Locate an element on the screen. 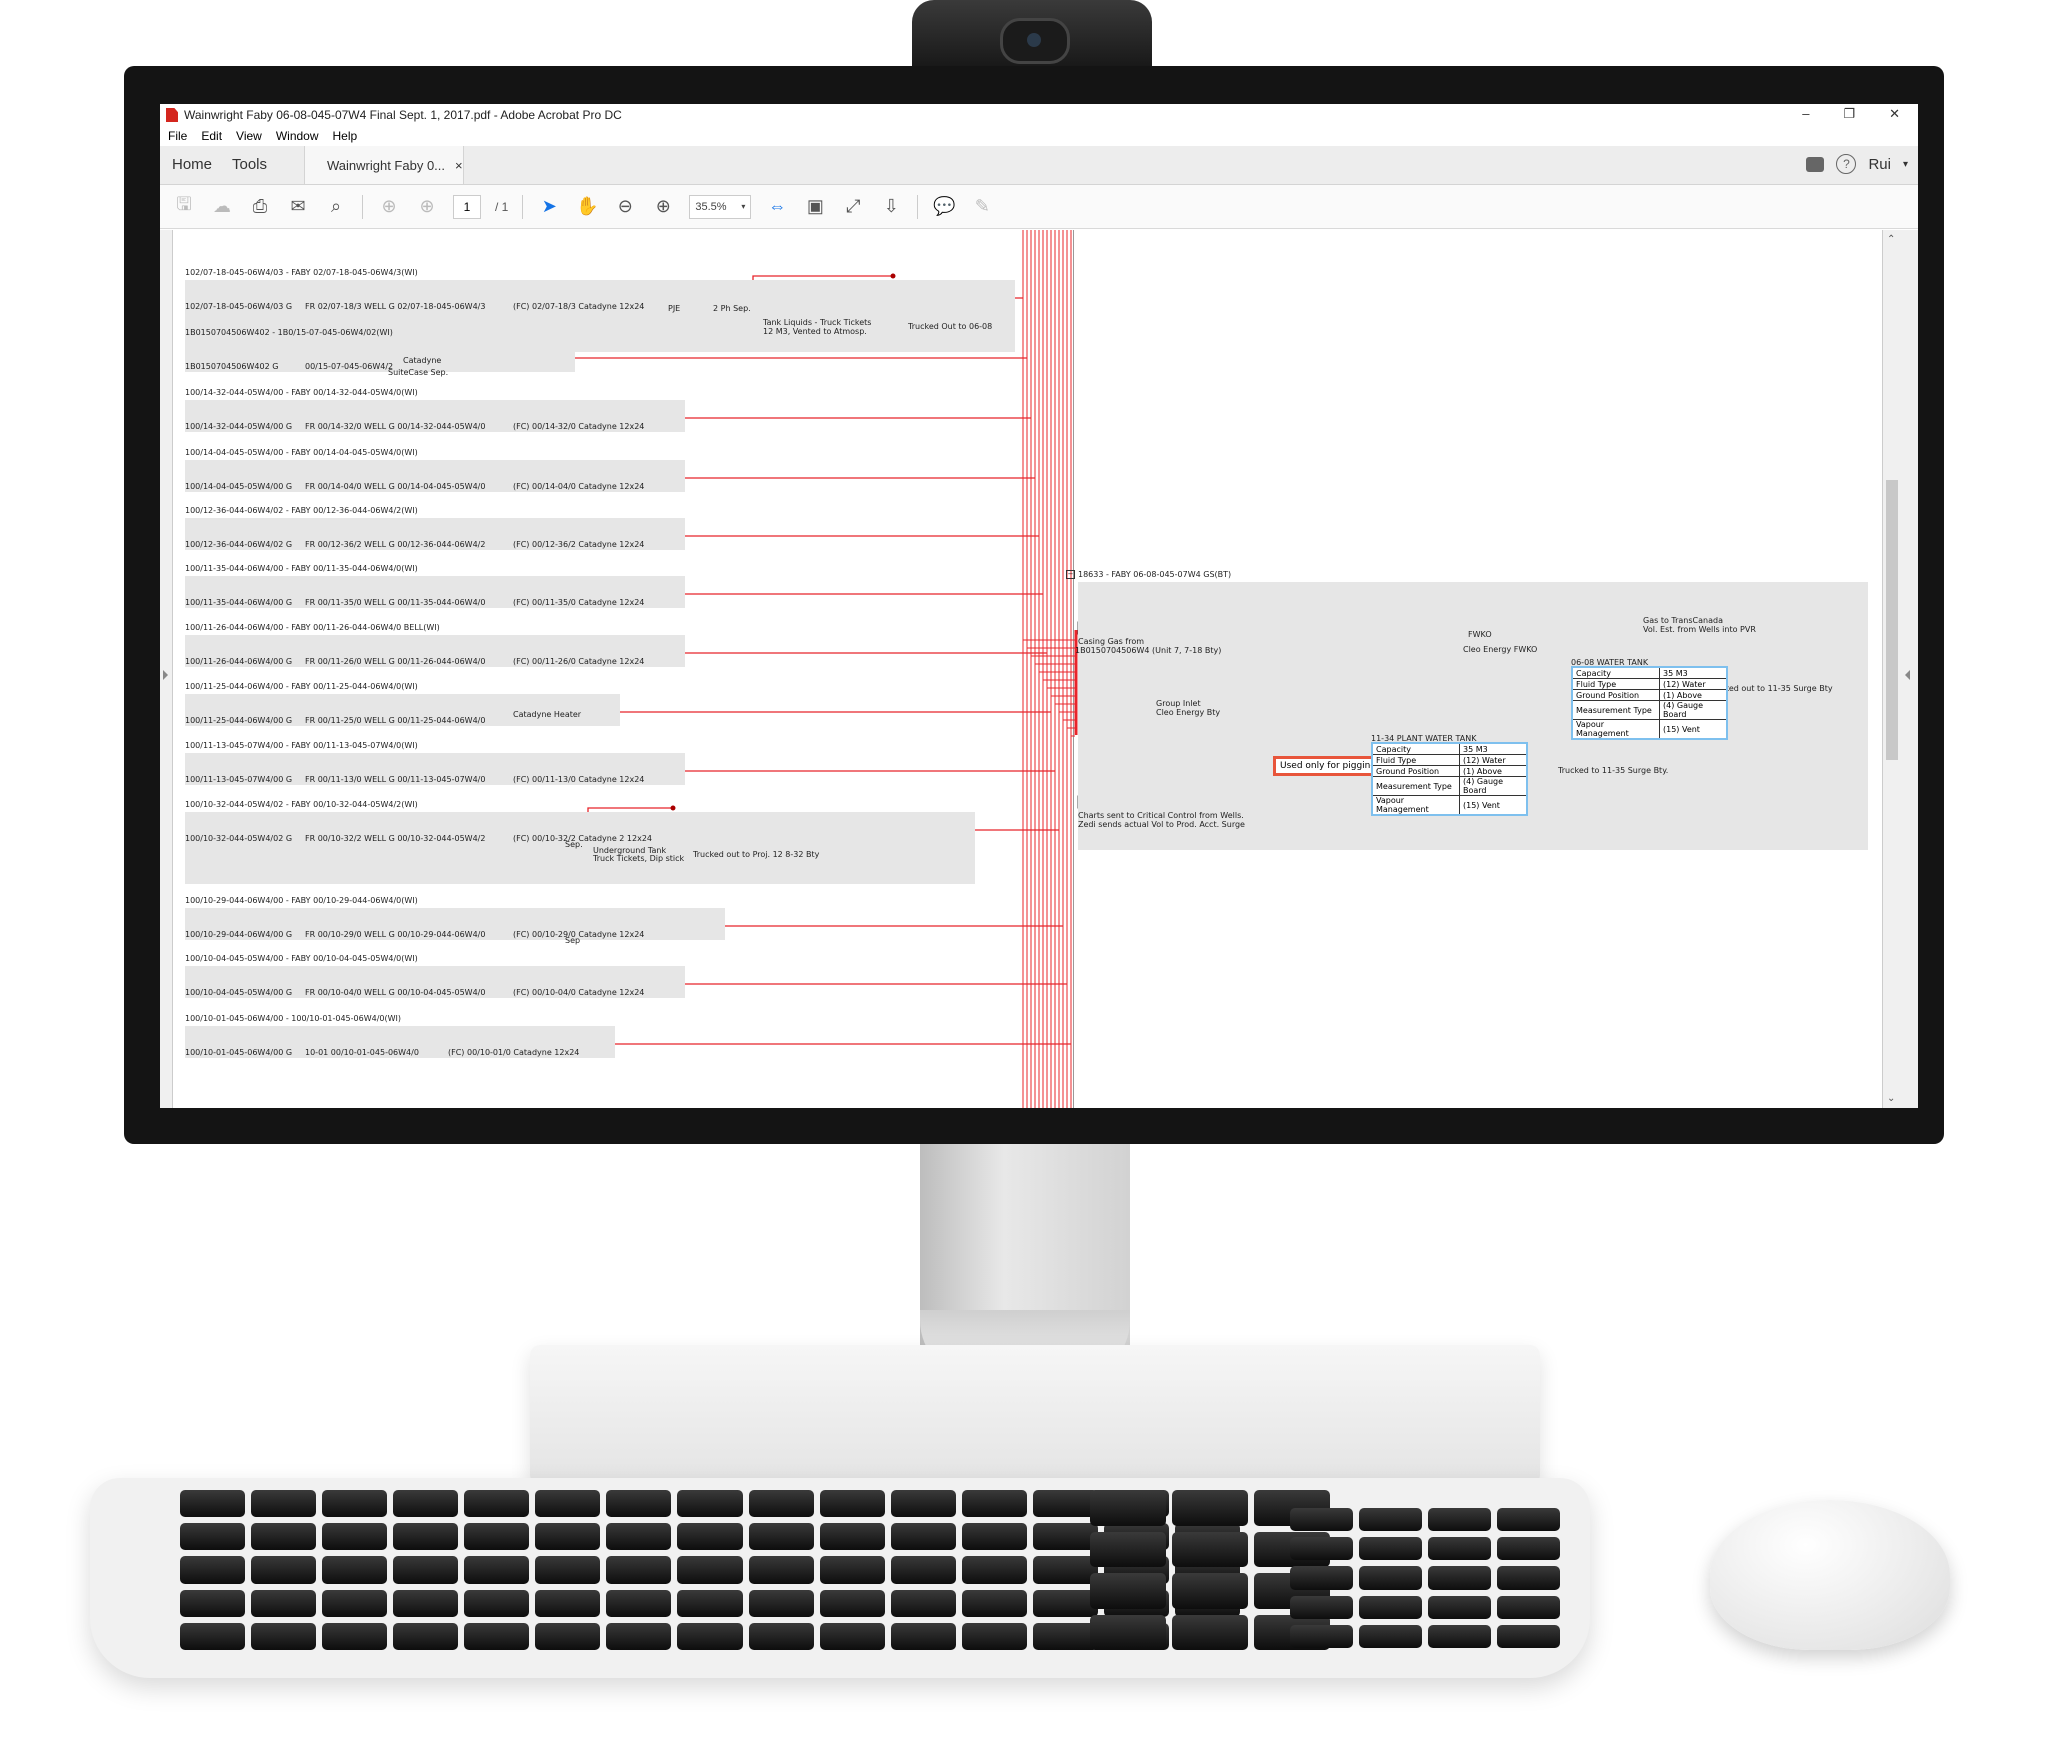 The image size is (2048, 1745). webcam-lens is located at coordinates (1035, 41).